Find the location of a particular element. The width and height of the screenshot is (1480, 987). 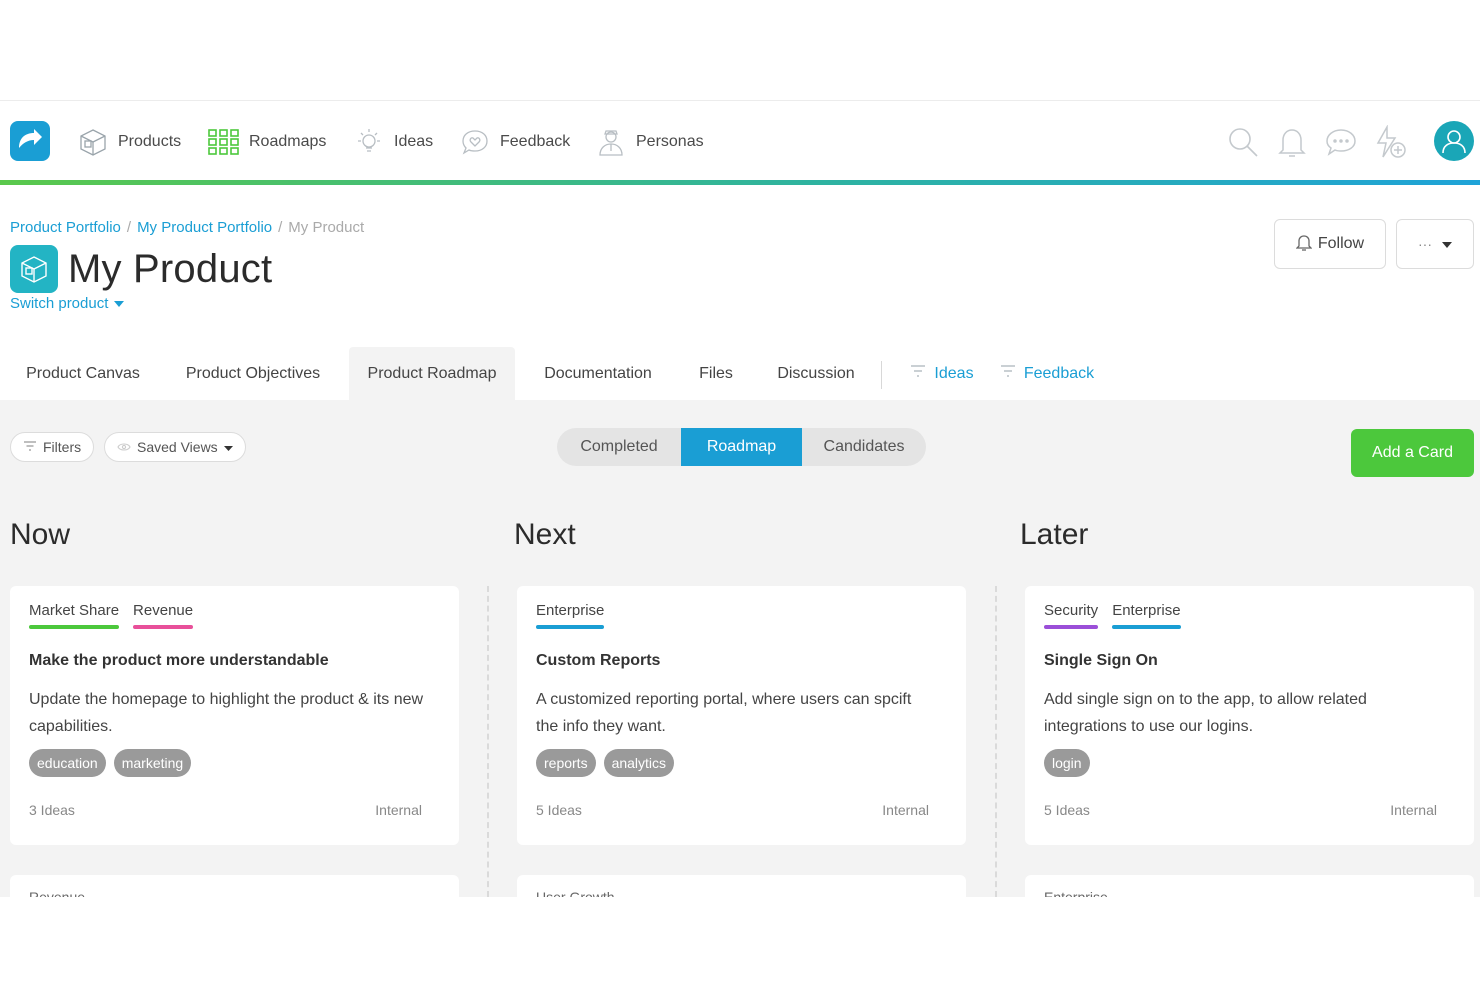

follow-button: Follow is located at coordinates (1330, 244).